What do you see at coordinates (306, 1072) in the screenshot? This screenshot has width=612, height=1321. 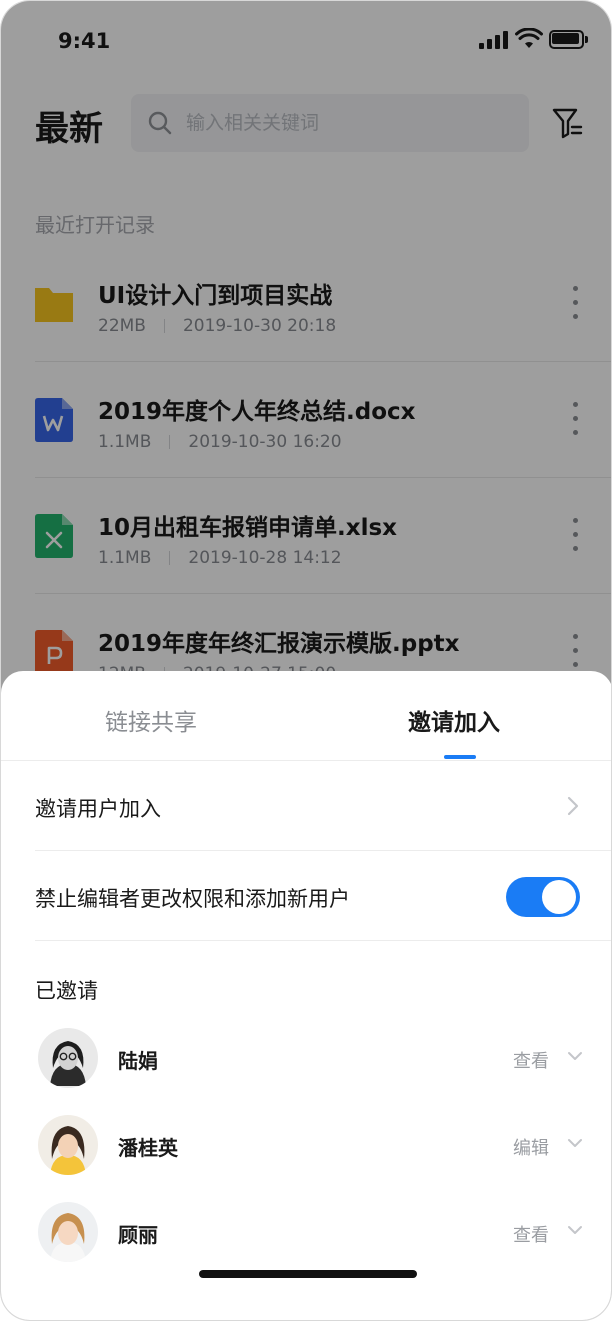 I see `invited-user-row: 陆娟 查看` at bounding box center [306, 1072].